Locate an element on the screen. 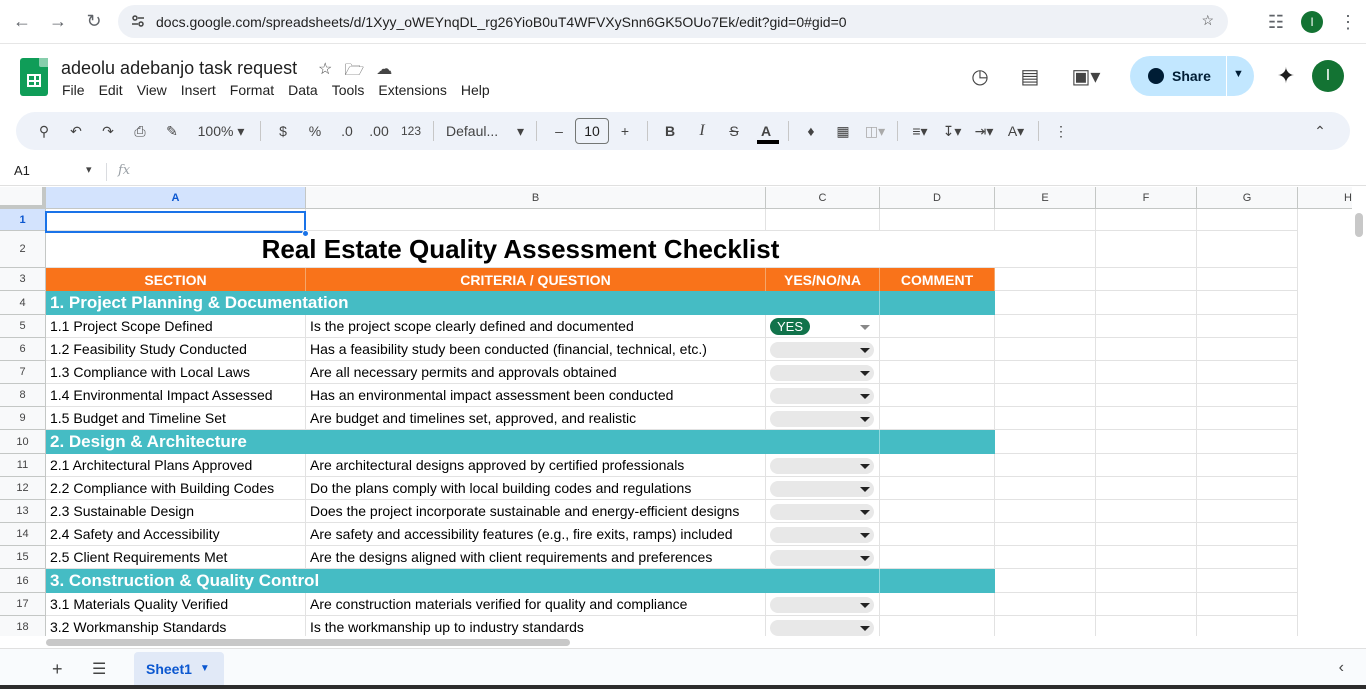 The image size is (1366, 689). horizontal-scroll-thumb is located at coordinates (308, 642).